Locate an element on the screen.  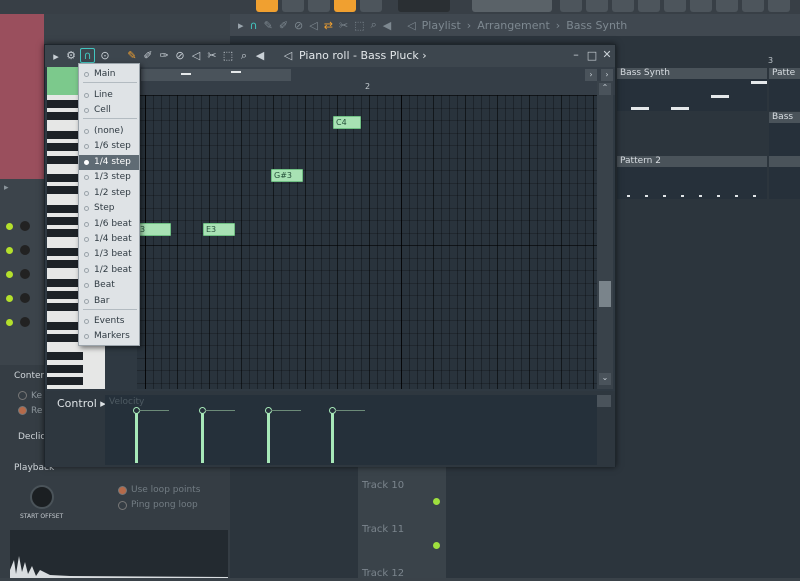
track-label-11: Track 11 is located at coordinates (402, 512).